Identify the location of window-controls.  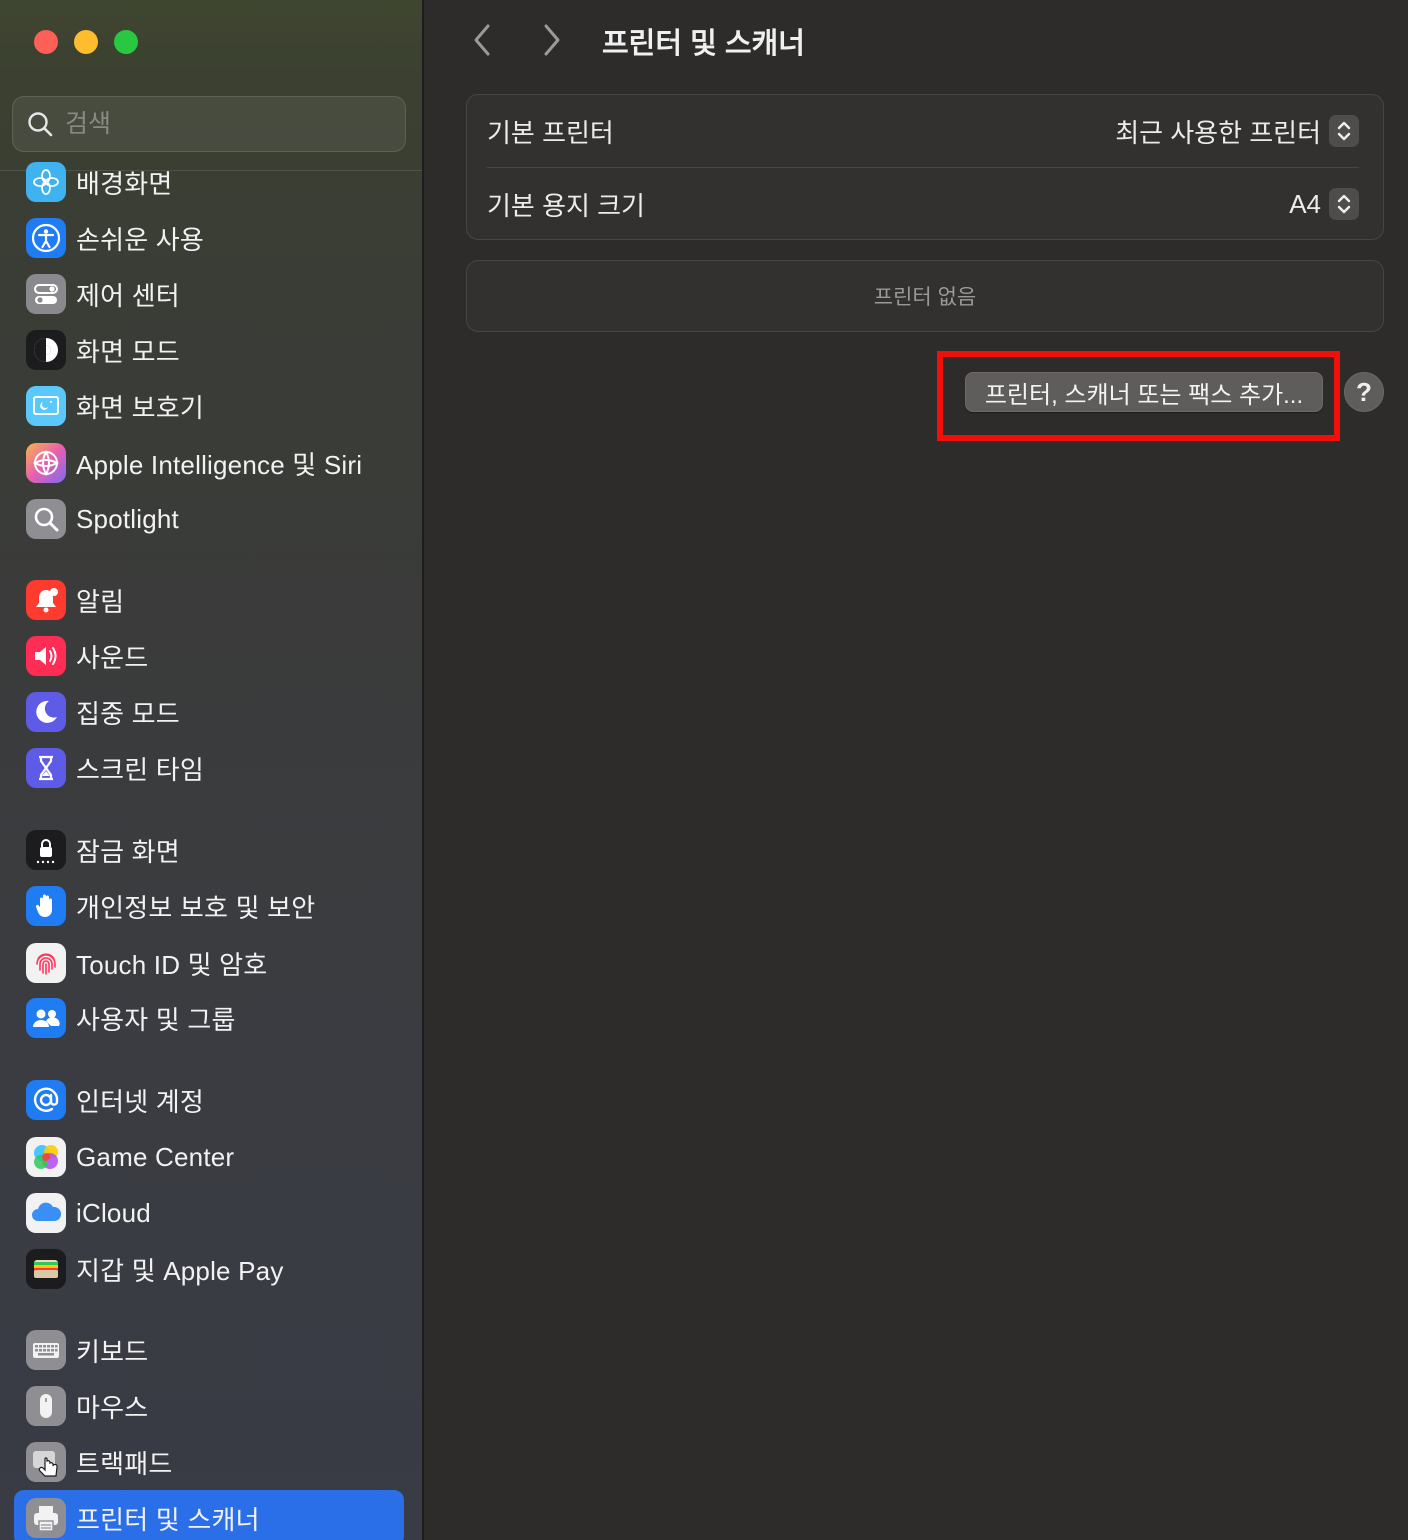
(86, 42).